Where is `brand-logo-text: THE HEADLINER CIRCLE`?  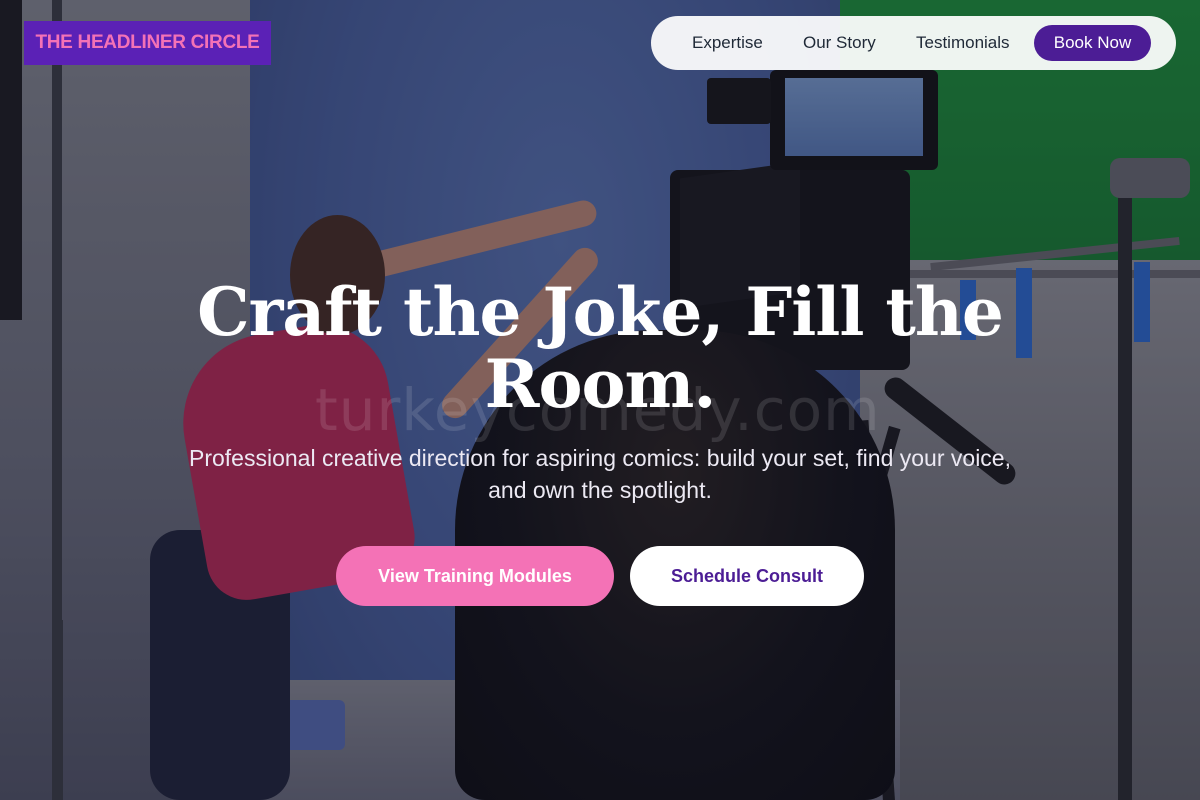 brand-logo-text: THE HEADLINER CIRCLE is located at coordinates (147, 42).